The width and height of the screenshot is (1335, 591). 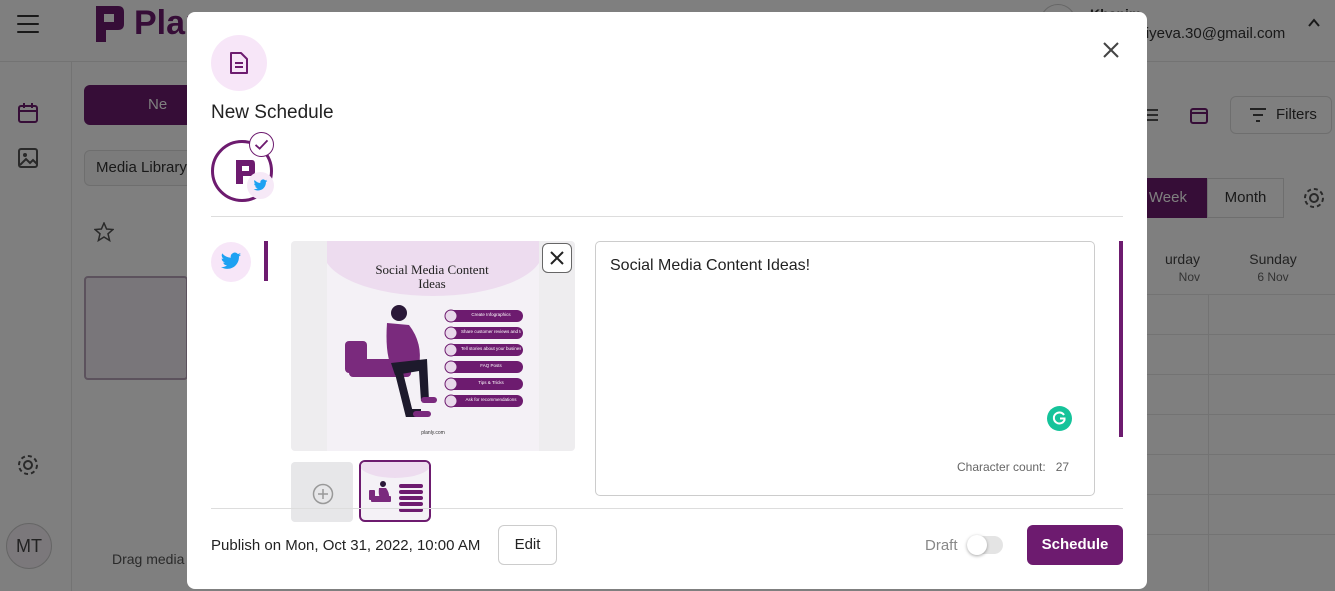 I want to click on document-icon-circle, so click(x=239, y=63).